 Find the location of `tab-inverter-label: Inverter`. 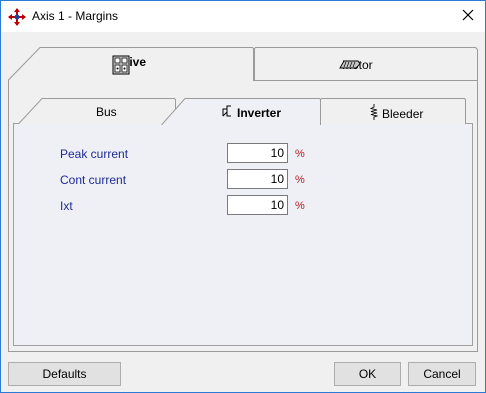

tab-inverter-label: Inverter is located at coordinates (259, 112).